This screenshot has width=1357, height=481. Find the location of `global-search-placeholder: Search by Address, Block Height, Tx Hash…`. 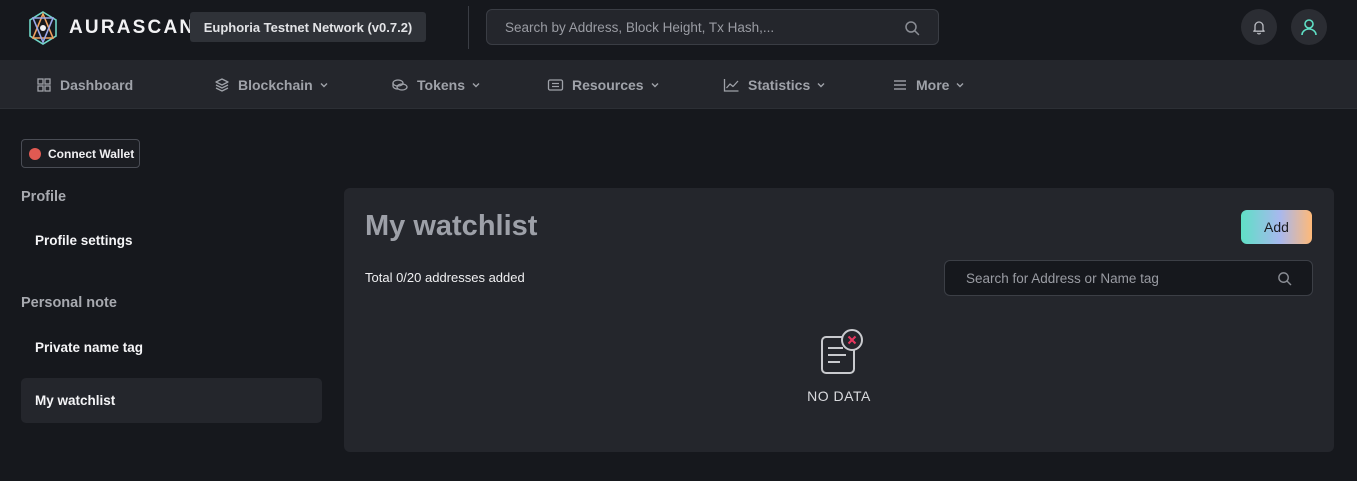

global-search-placeholder: Search by Address, Block Height, Tx Hash… is located at coordinates (640, 27).